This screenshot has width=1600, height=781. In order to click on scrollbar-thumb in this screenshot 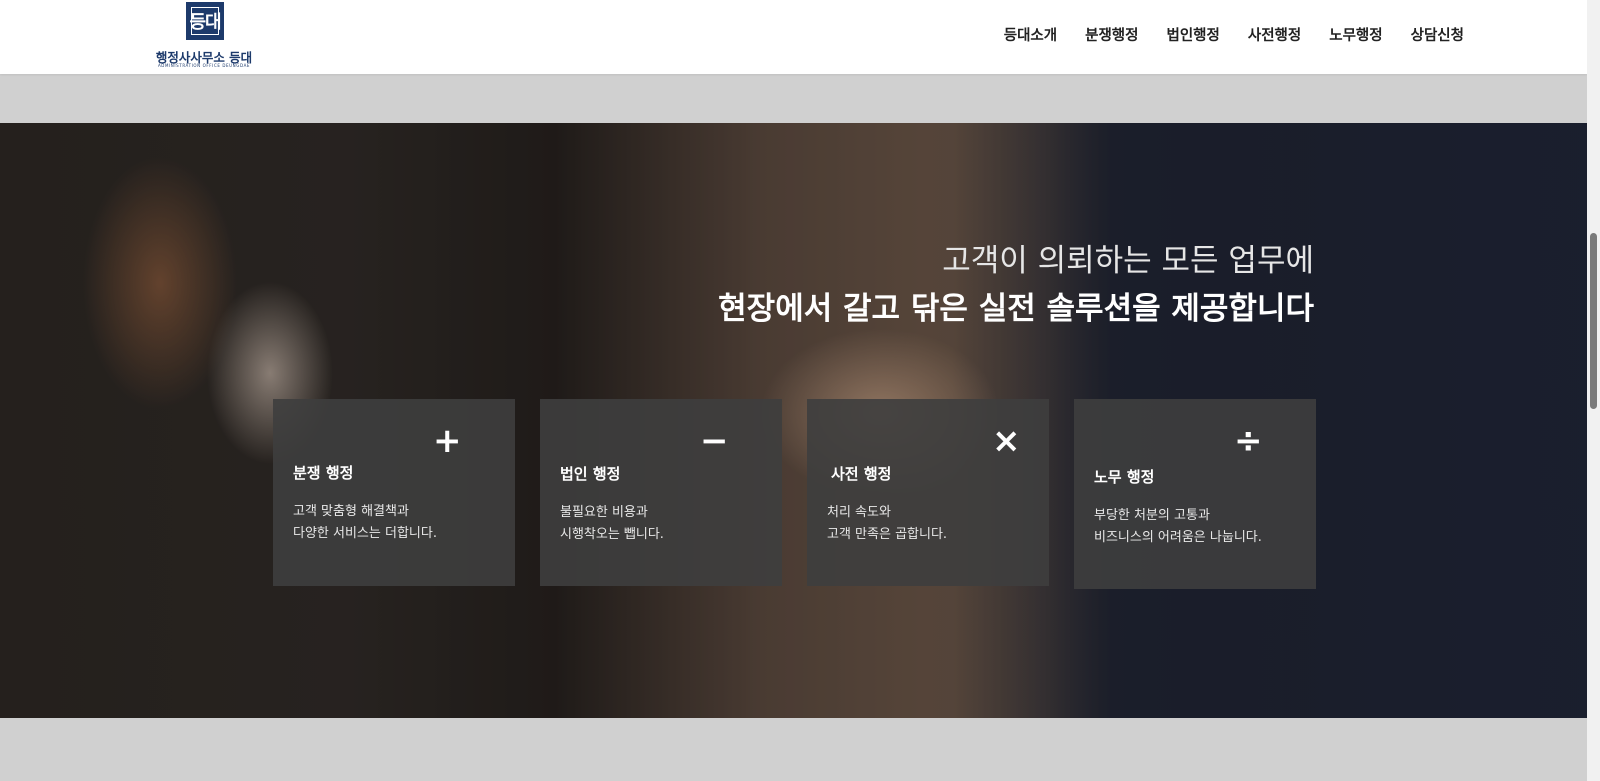, I will do `click(1593, 321)`.